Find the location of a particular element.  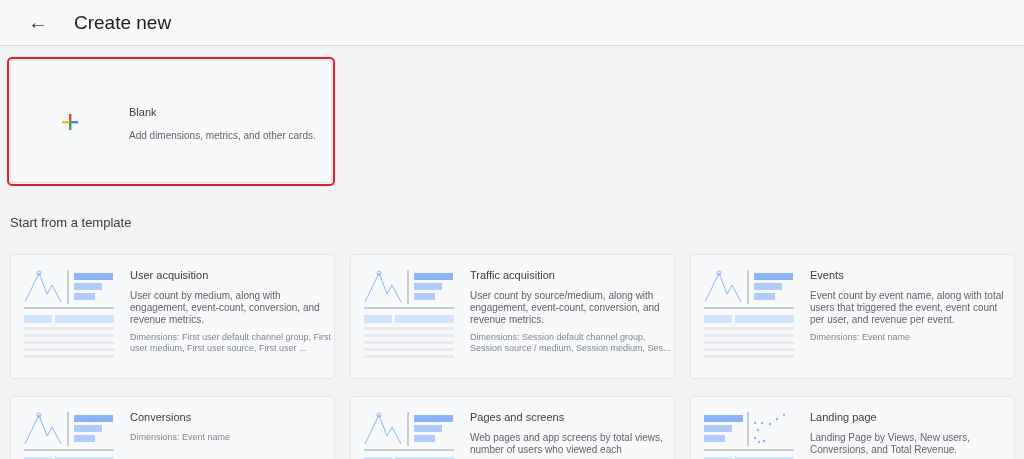

card-title: Conversions is located at coordinates (161, 417).